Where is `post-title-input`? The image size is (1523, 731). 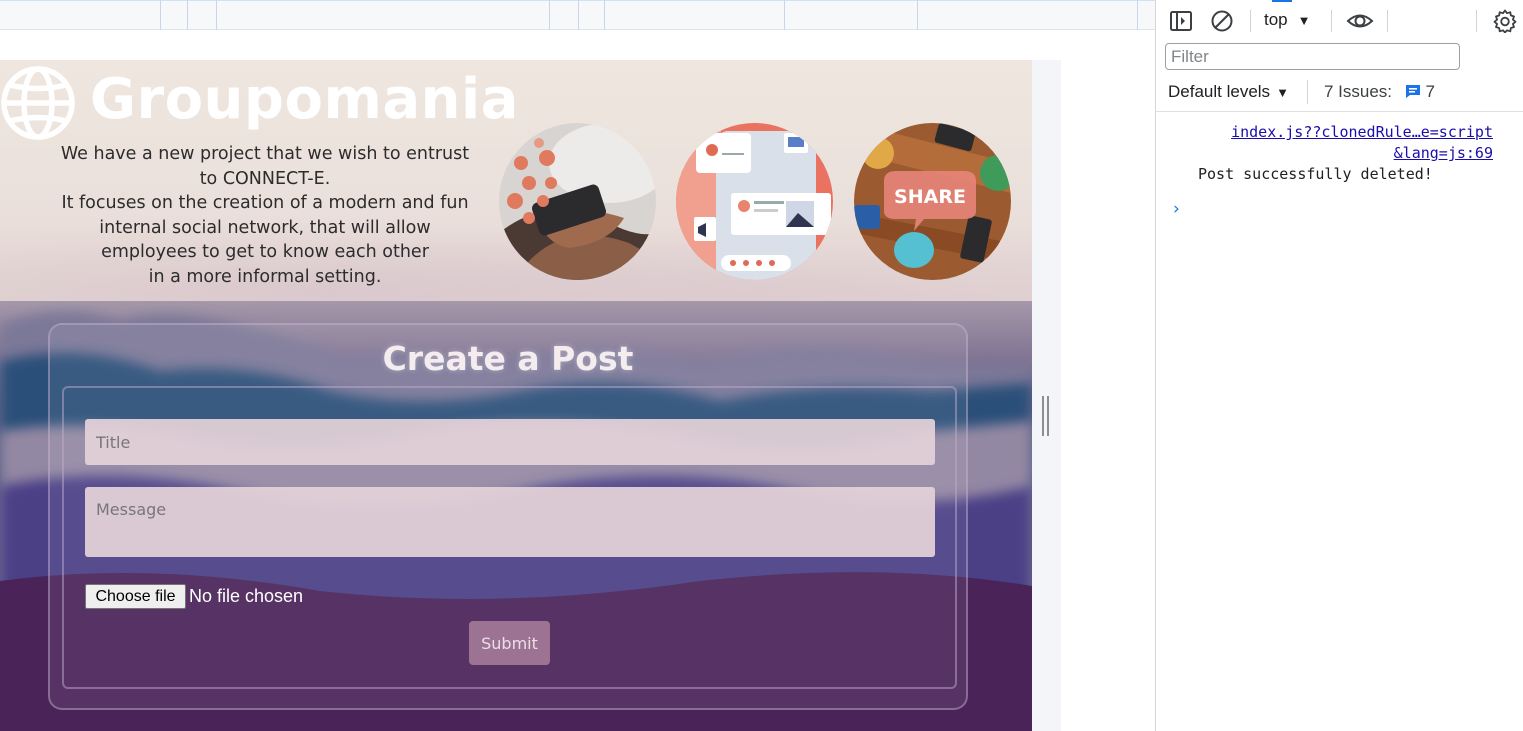
post-title-input is located at coordinates (510, 442).